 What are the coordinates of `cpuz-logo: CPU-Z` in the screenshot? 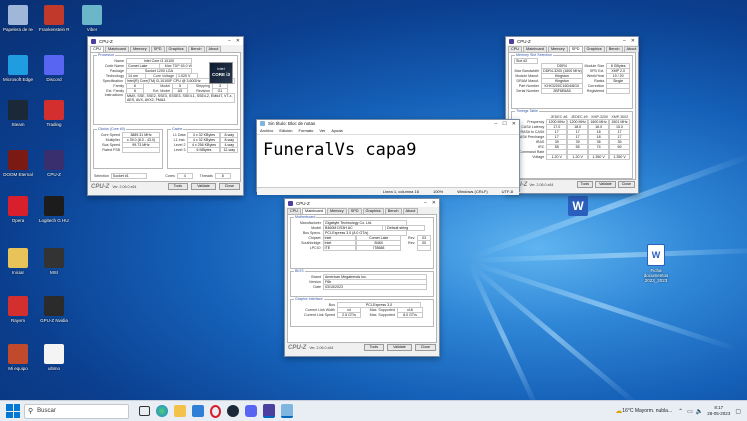 It's located at (100, 186).